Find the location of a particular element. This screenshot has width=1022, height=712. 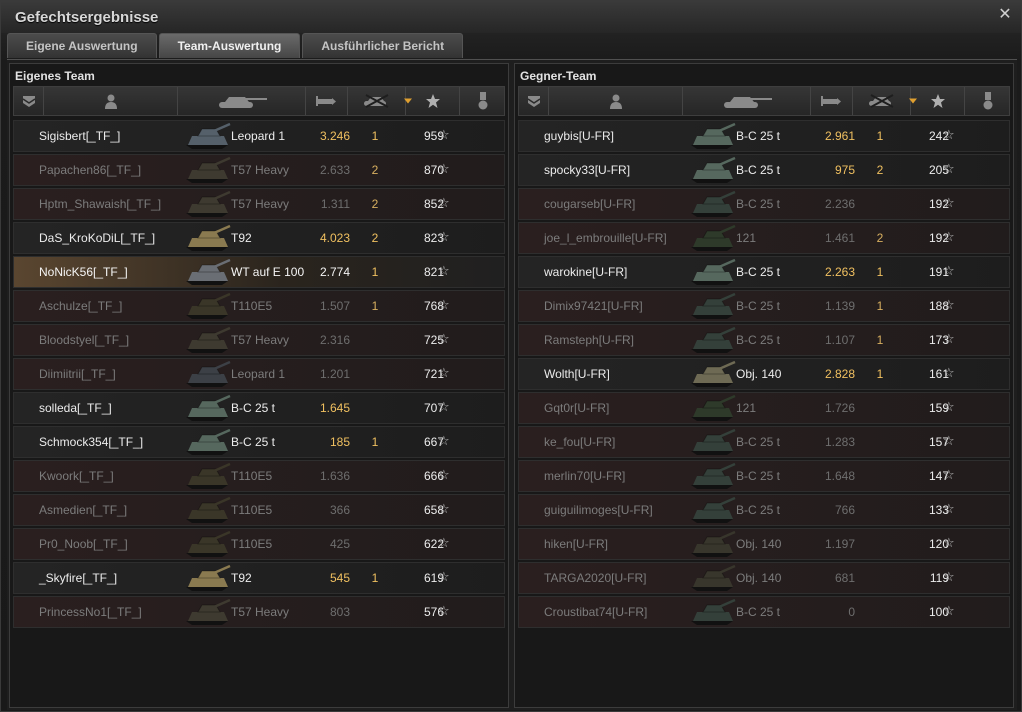

player-row: solleda[_TF_] B-C 25 t 1.645 707 ☆ is located at coordinates (259, 408).